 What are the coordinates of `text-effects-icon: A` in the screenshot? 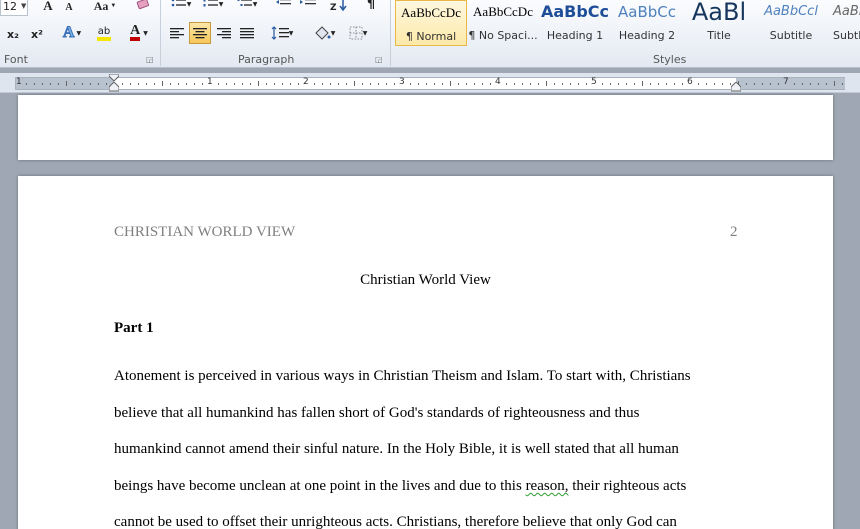 It's located at (68, 33).